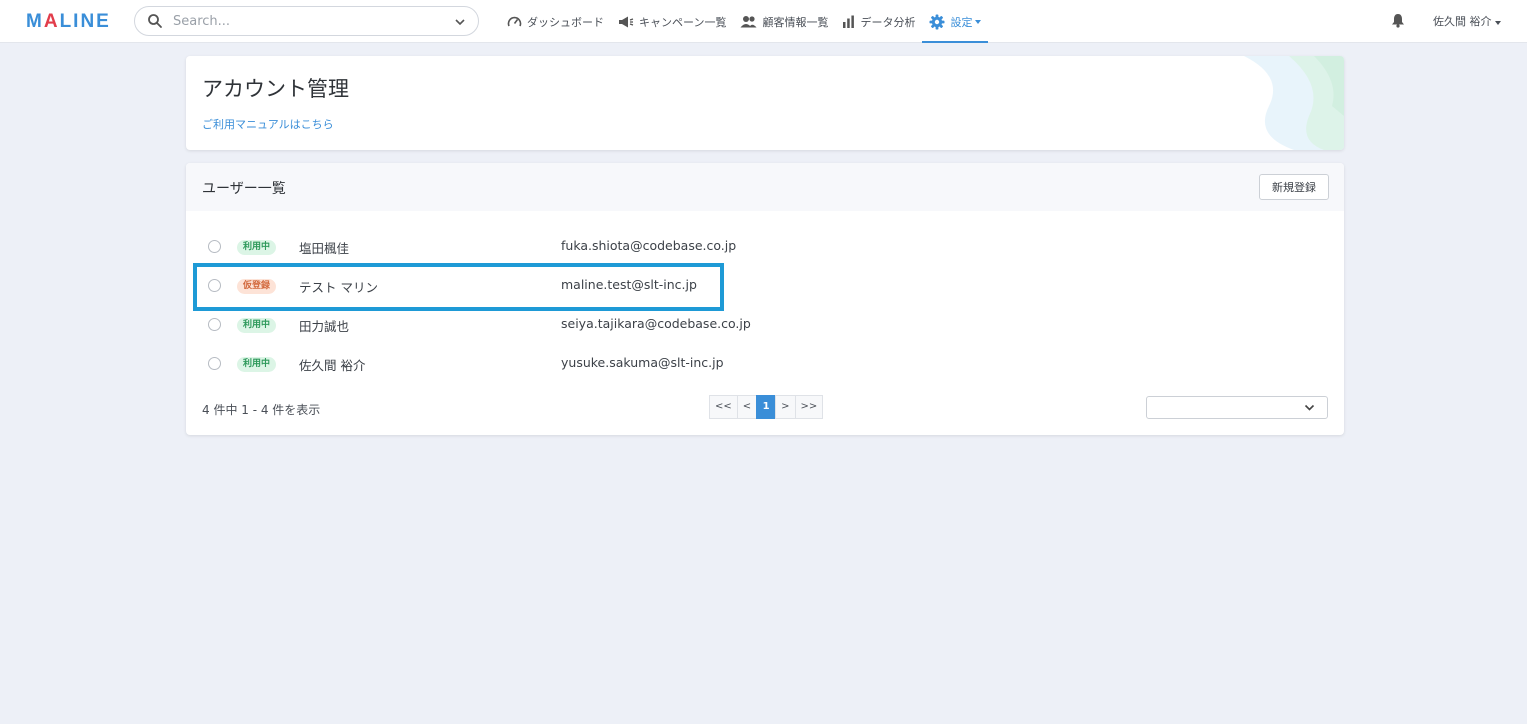  What do you see at coordinates (244, 189) in the screenshot?
I see `users-title: ユーザー一覧` at bounding box center [244, 189].